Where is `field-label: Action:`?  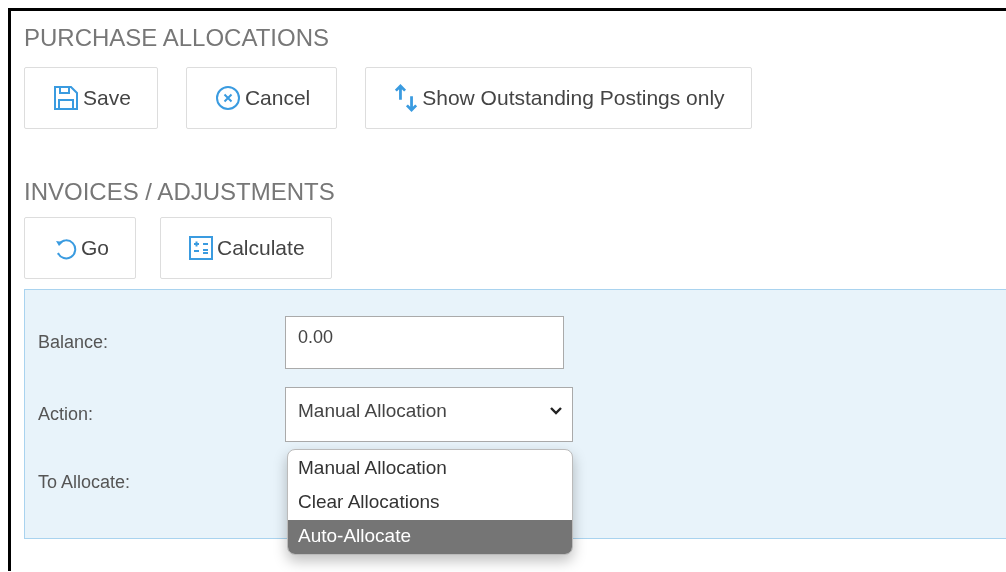 field-label: Action: is located at coordinates (66, 414).